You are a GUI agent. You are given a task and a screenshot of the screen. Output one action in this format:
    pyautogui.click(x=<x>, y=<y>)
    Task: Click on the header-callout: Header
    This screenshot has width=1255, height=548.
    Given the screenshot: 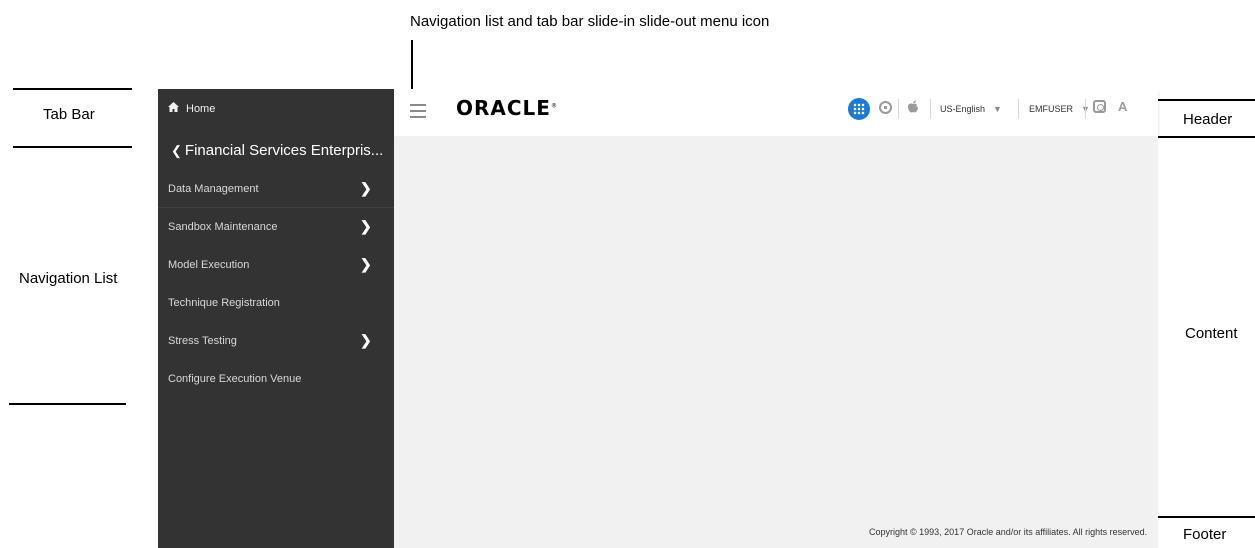 What is the action you would take?
    pyautogui.click(x=1208, y=119)
    